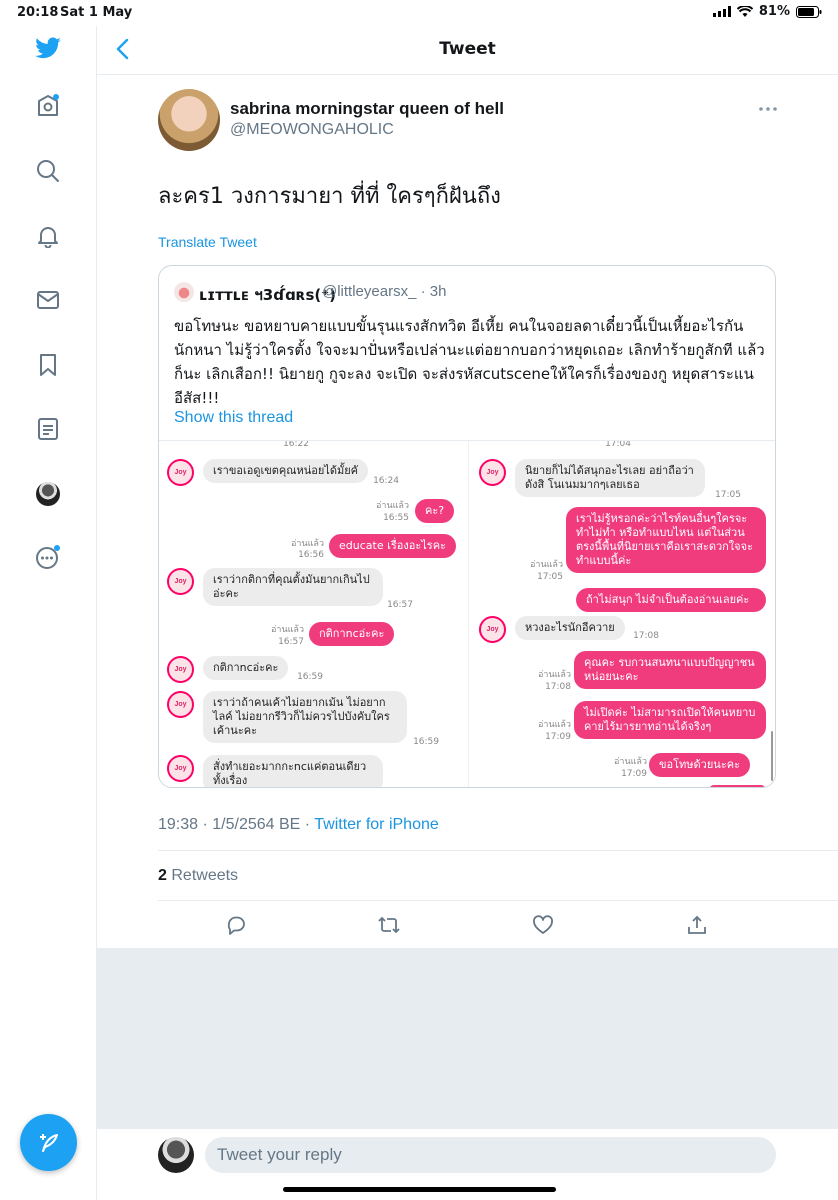 This screenshot has height=1200, width=838. Describe the element at coordinates (233, 418) in the screenshot. I see `show-thread-link: Show this thread` at that location.